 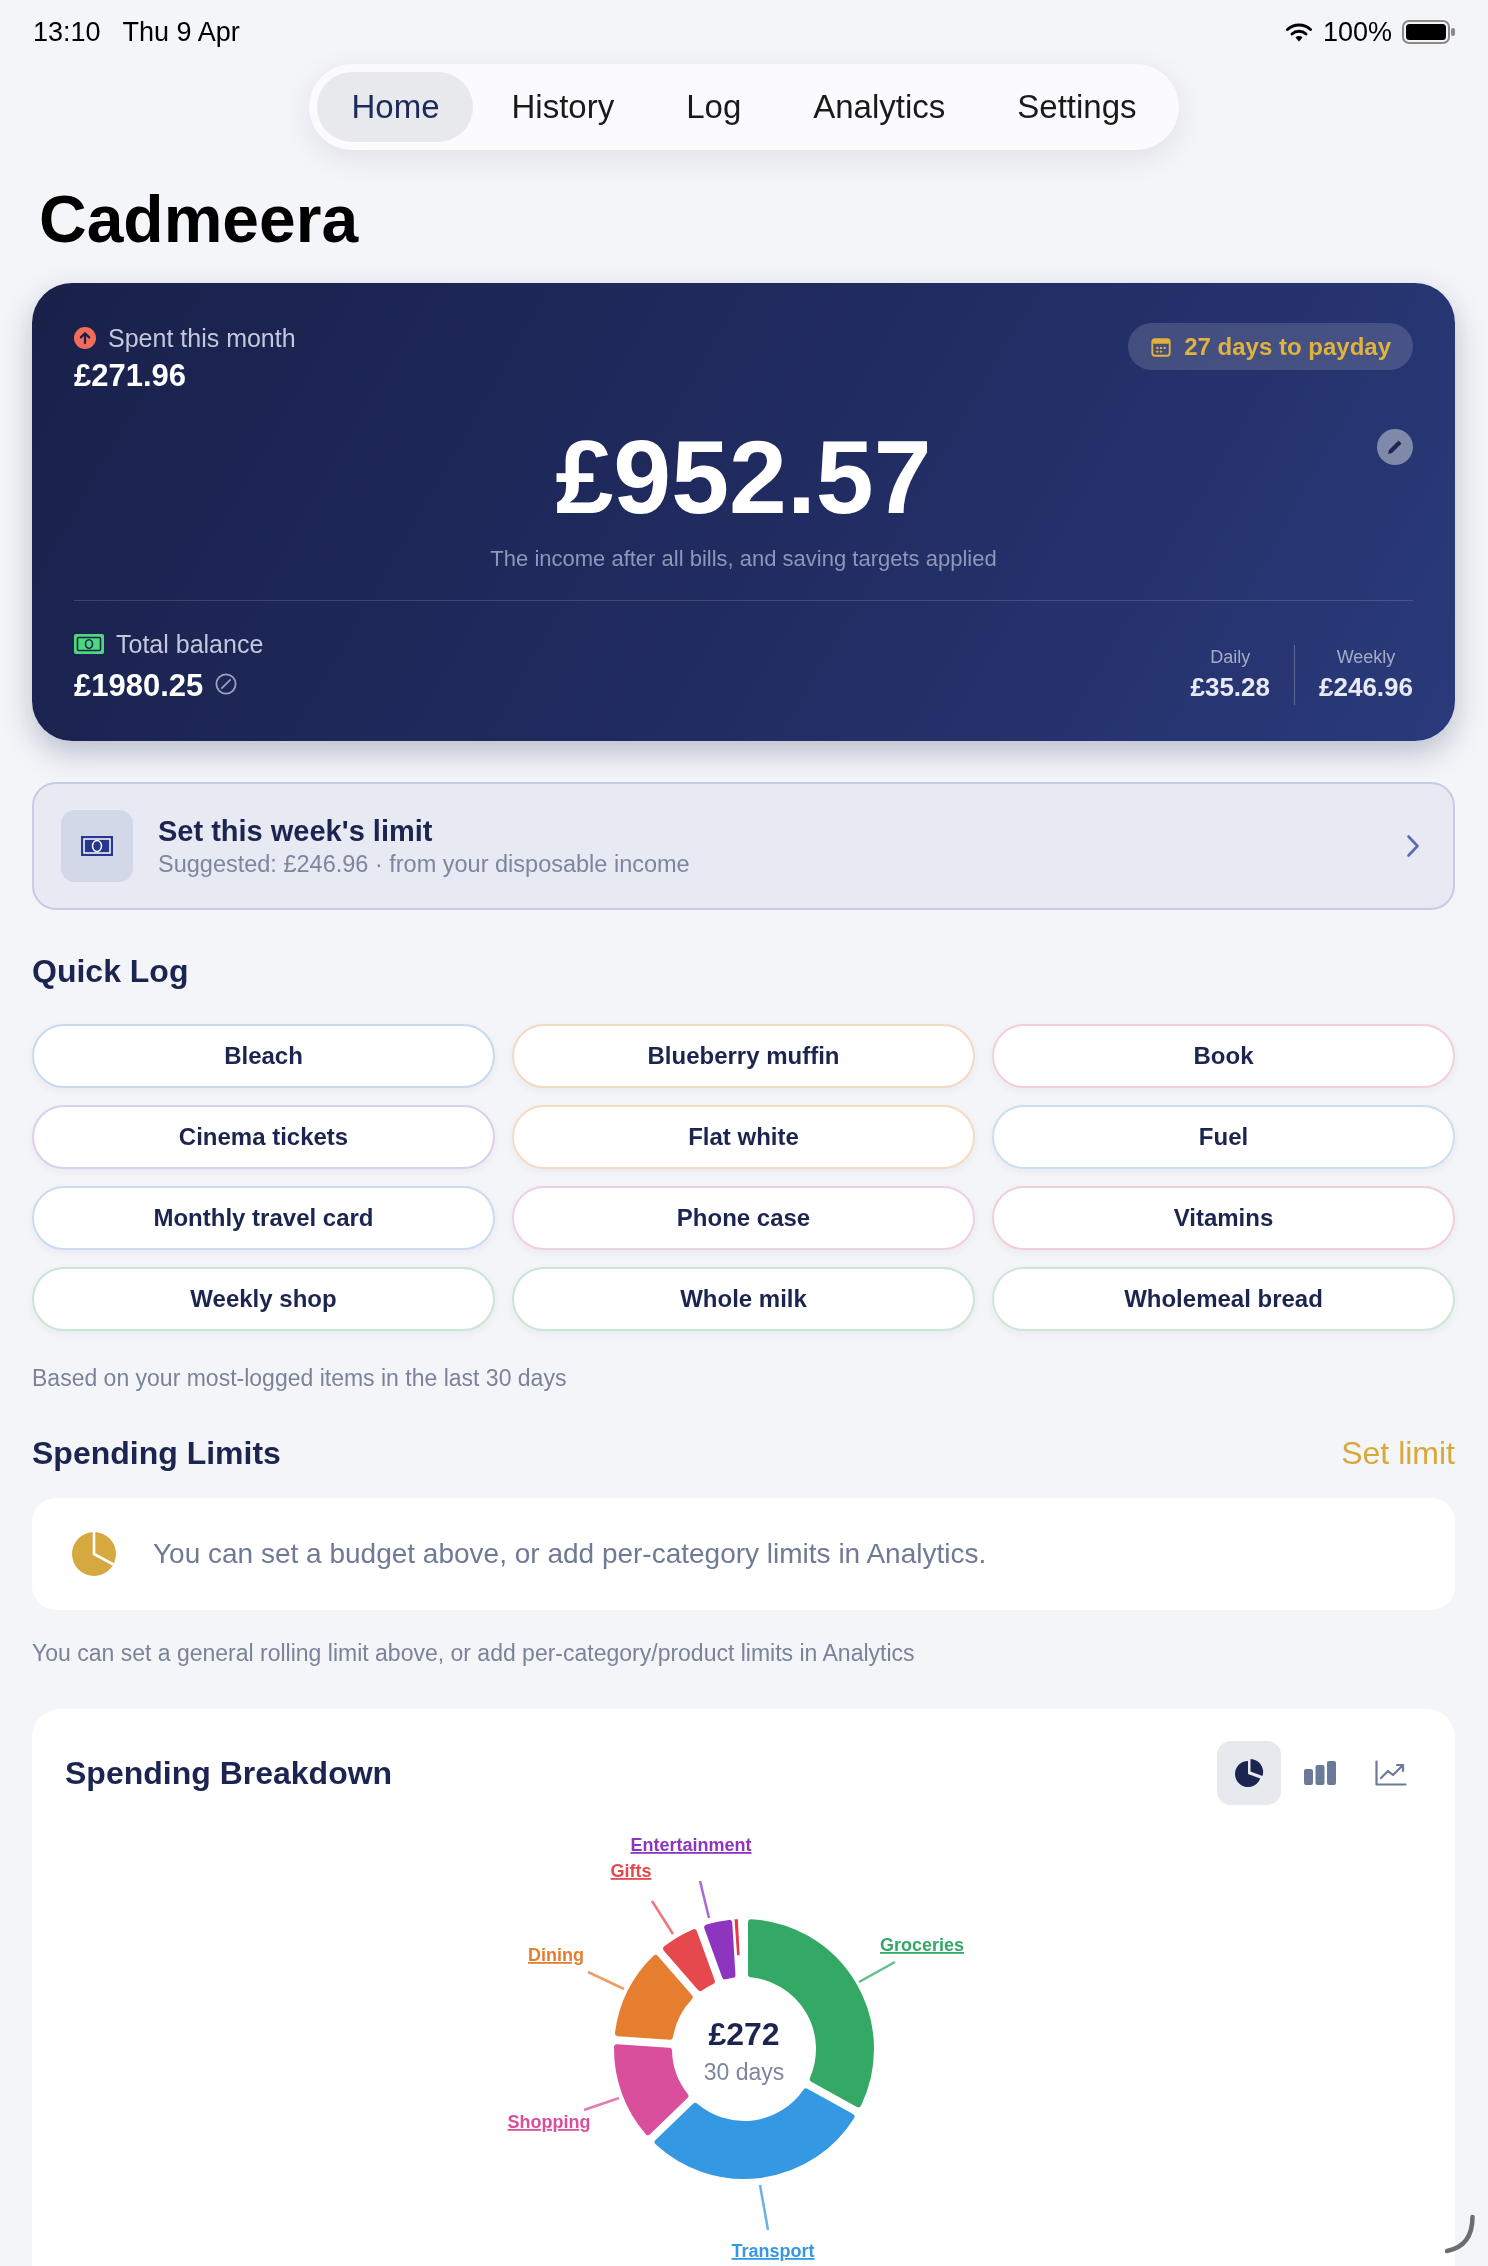 What do you see at coordinates (474, 1653) in the screenshot?
I see `limits-note: You can set a general rolling limit above, or add per-category/product limits in Analytics` at bounding box center [474, 1653].